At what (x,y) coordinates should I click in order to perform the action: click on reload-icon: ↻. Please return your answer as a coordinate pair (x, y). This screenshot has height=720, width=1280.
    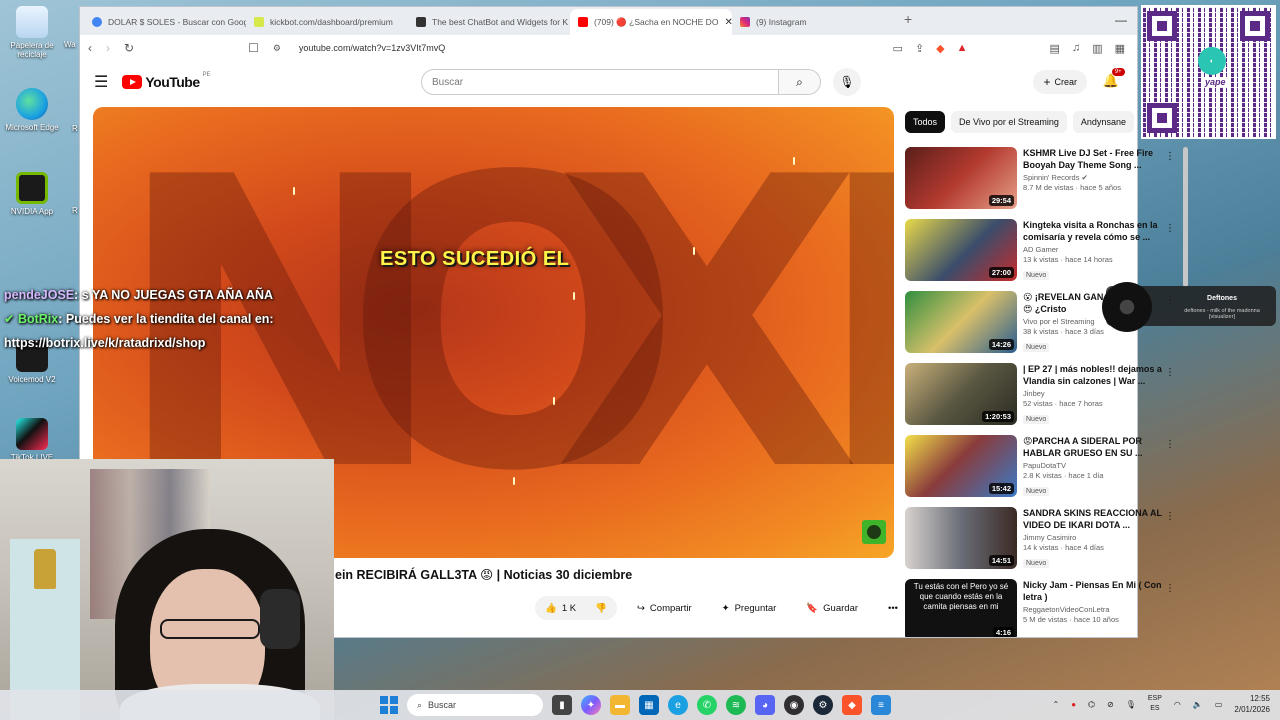
    Looking at the image, I should click on (129, 48).